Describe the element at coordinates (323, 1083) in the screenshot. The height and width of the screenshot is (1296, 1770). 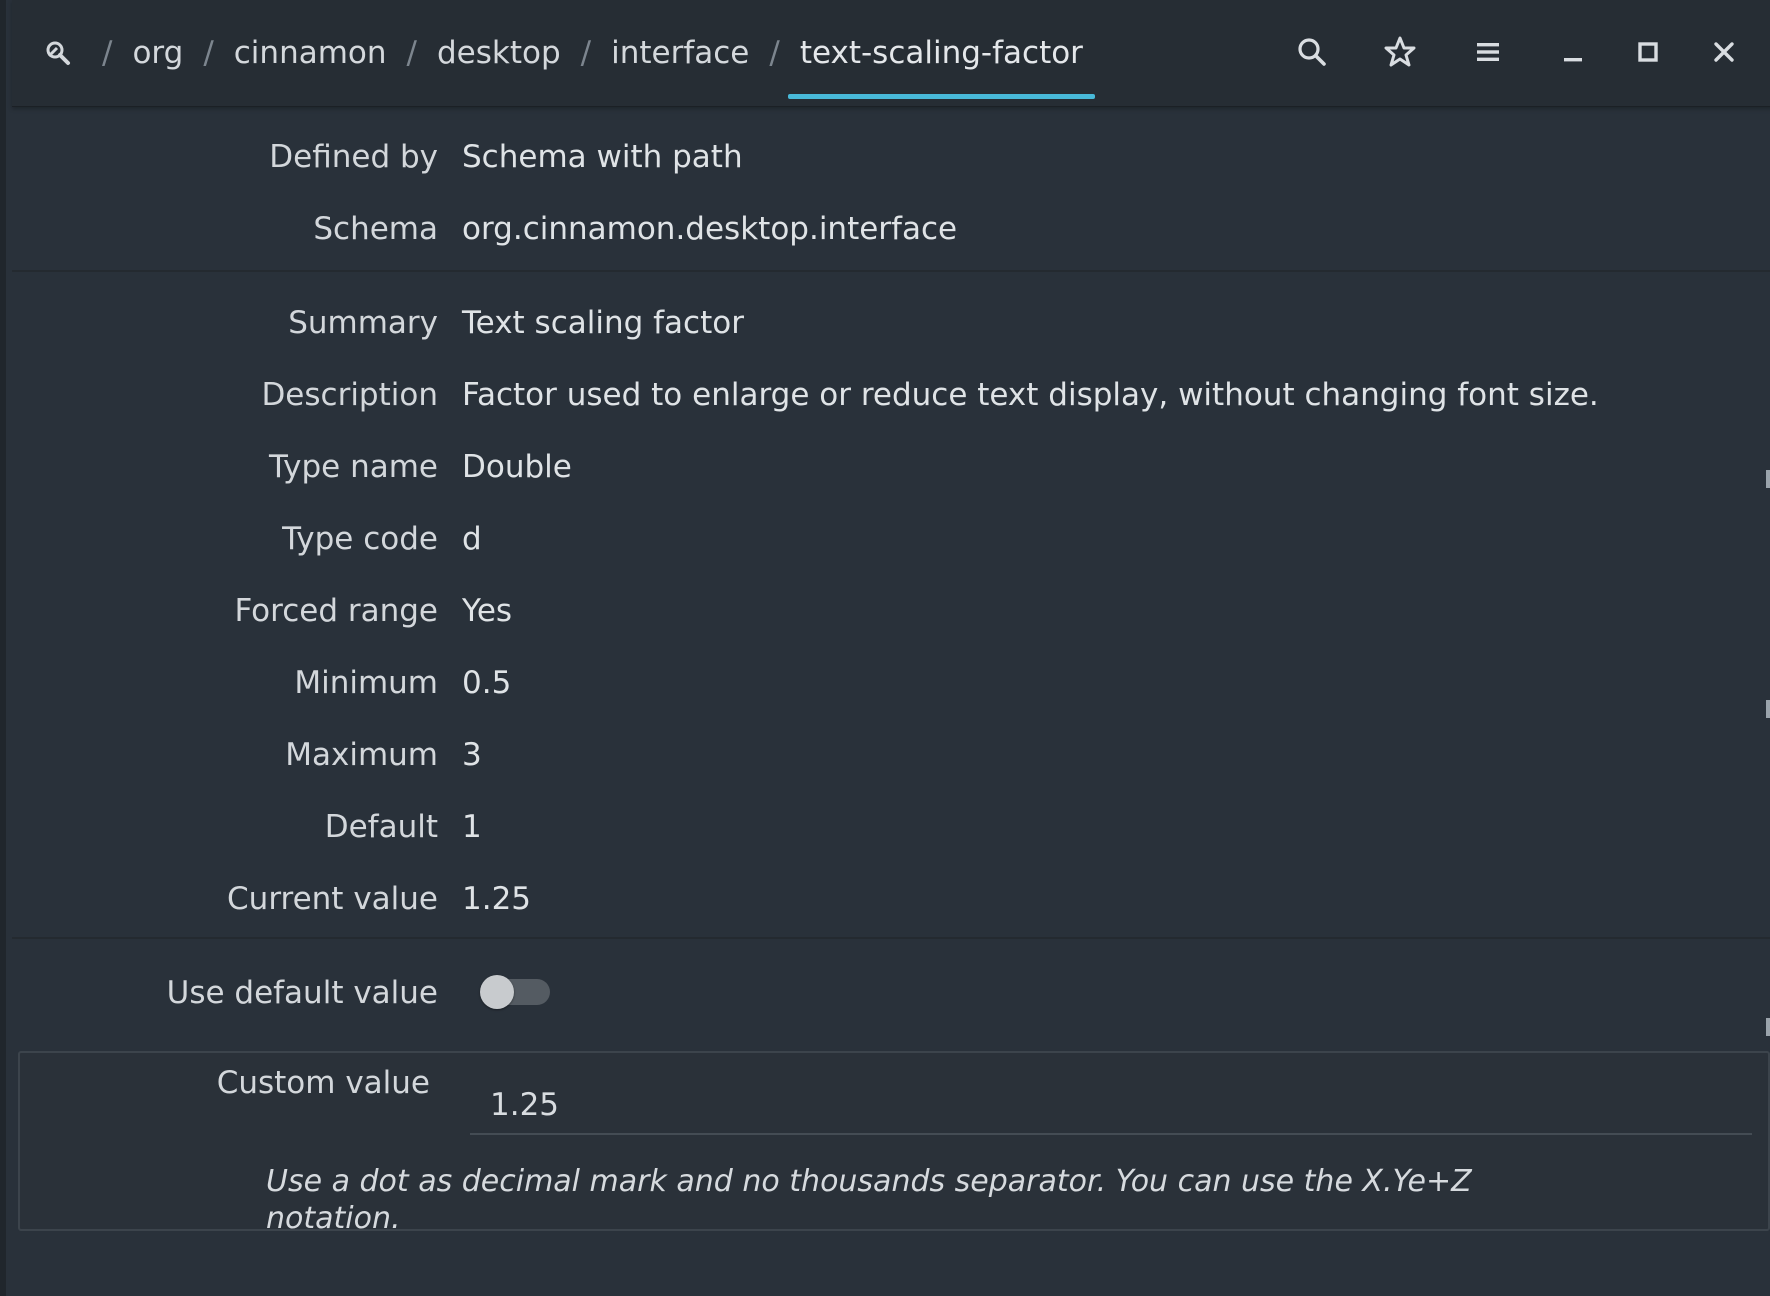
I see `custom-value-label: Custom value` at that location.